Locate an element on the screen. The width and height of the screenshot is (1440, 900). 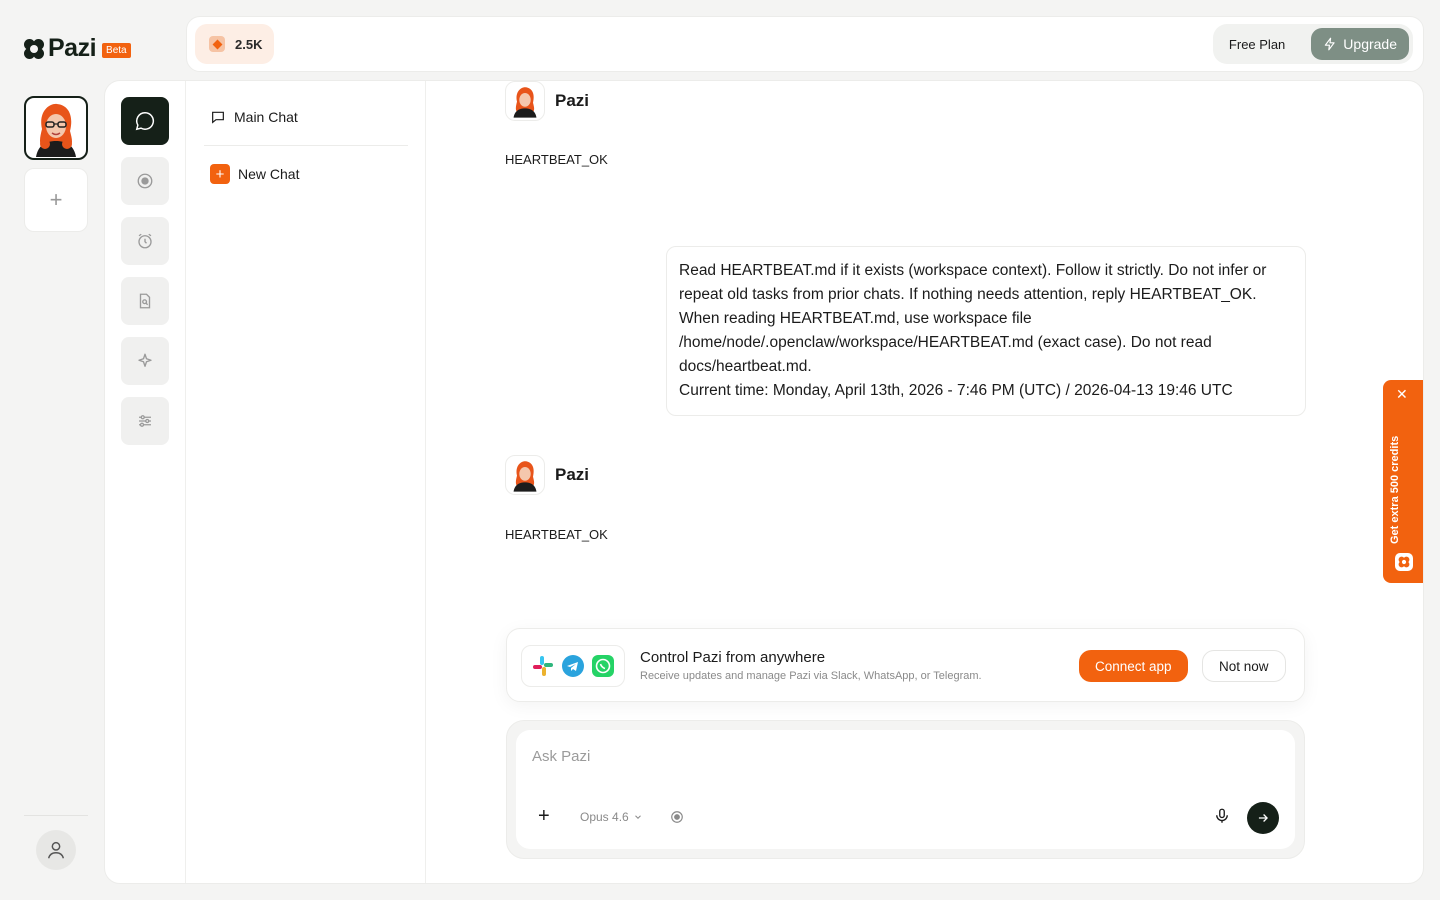
send-button is located at coordinates (1263, 818).